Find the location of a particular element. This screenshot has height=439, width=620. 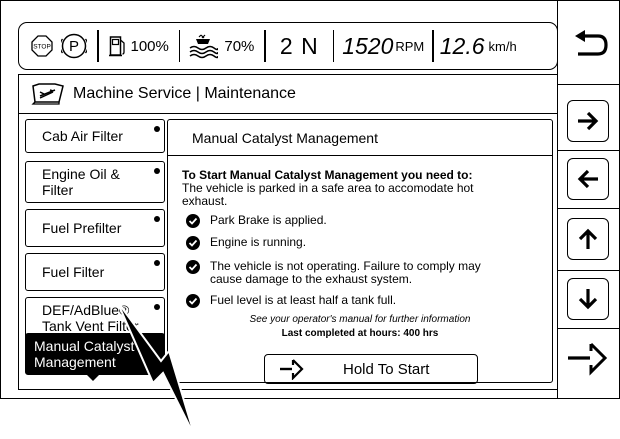

svg-text: P is located at coordinates (74, 46).